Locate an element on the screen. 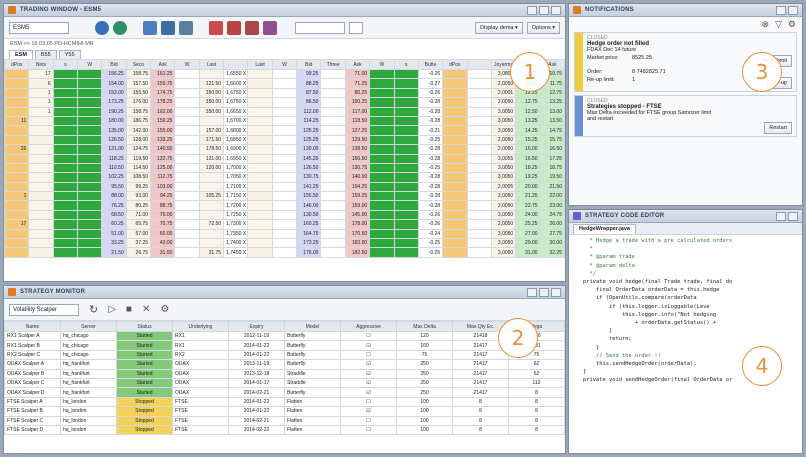 The image size is (806, 457). ladder-cell: 117.00 is located at coordinates (357, 111).